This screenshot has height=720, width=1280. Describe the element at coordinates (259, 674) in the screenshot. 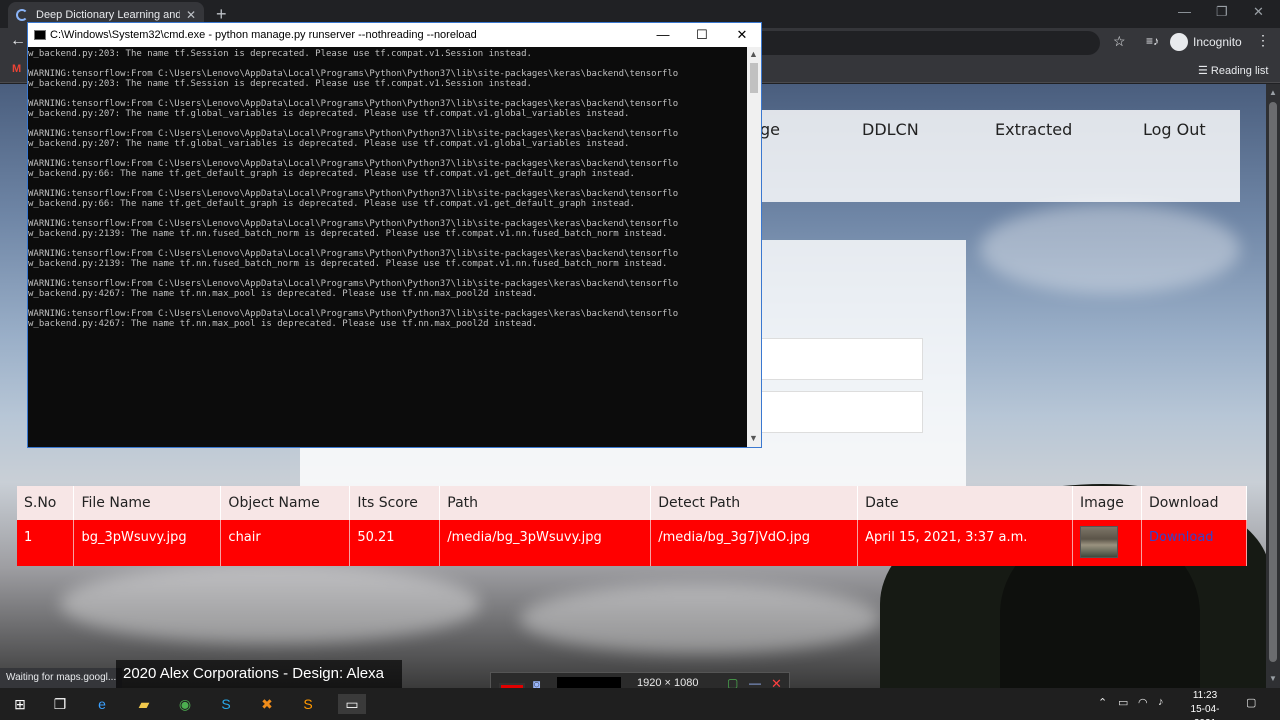

I see `site-footer: 2020 Alex Corporations - Design: Alexa` at that location.